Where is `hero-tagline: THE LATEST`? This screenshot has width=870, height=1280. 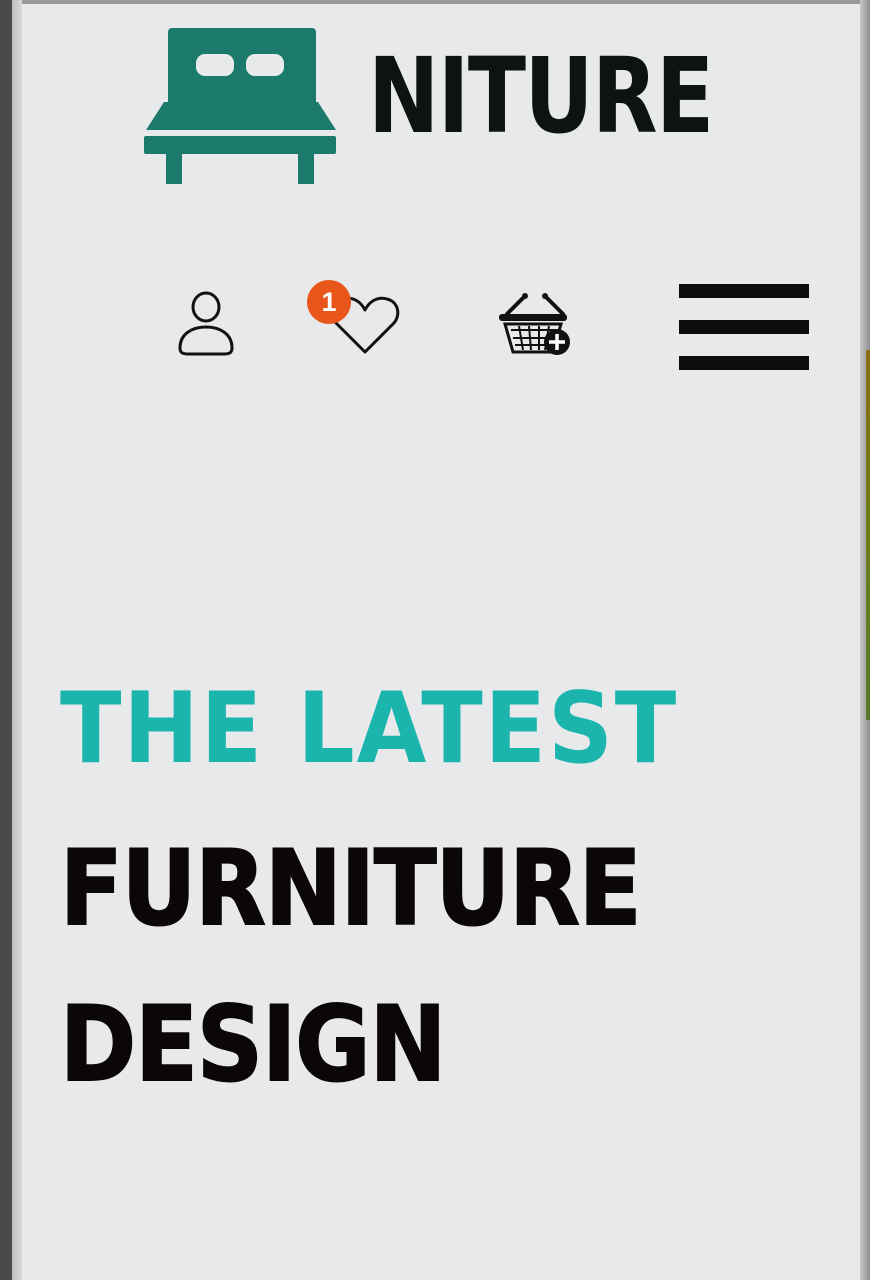 hero-tagline: THE LATEST is located at coordinates (369, 729).